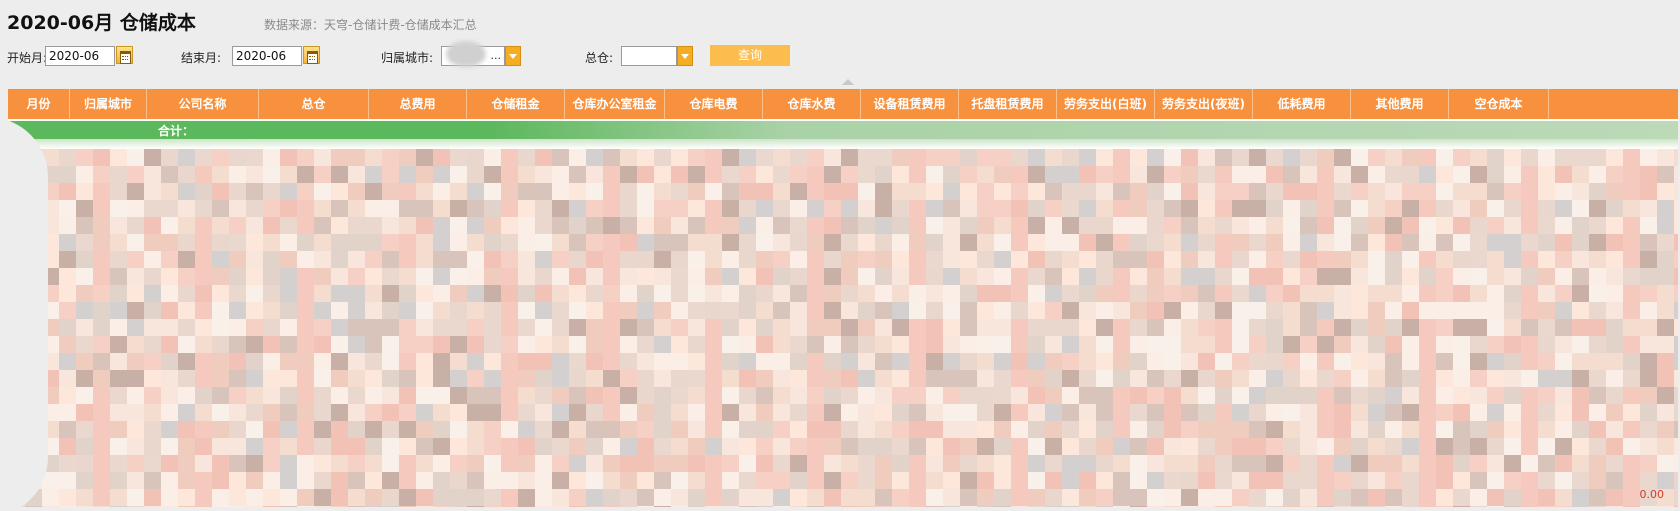  What do you see at coordinates (314, 104) in the screenshot?
I see `column-header-warehouse: 总仓` at bounding box center [314, 104].